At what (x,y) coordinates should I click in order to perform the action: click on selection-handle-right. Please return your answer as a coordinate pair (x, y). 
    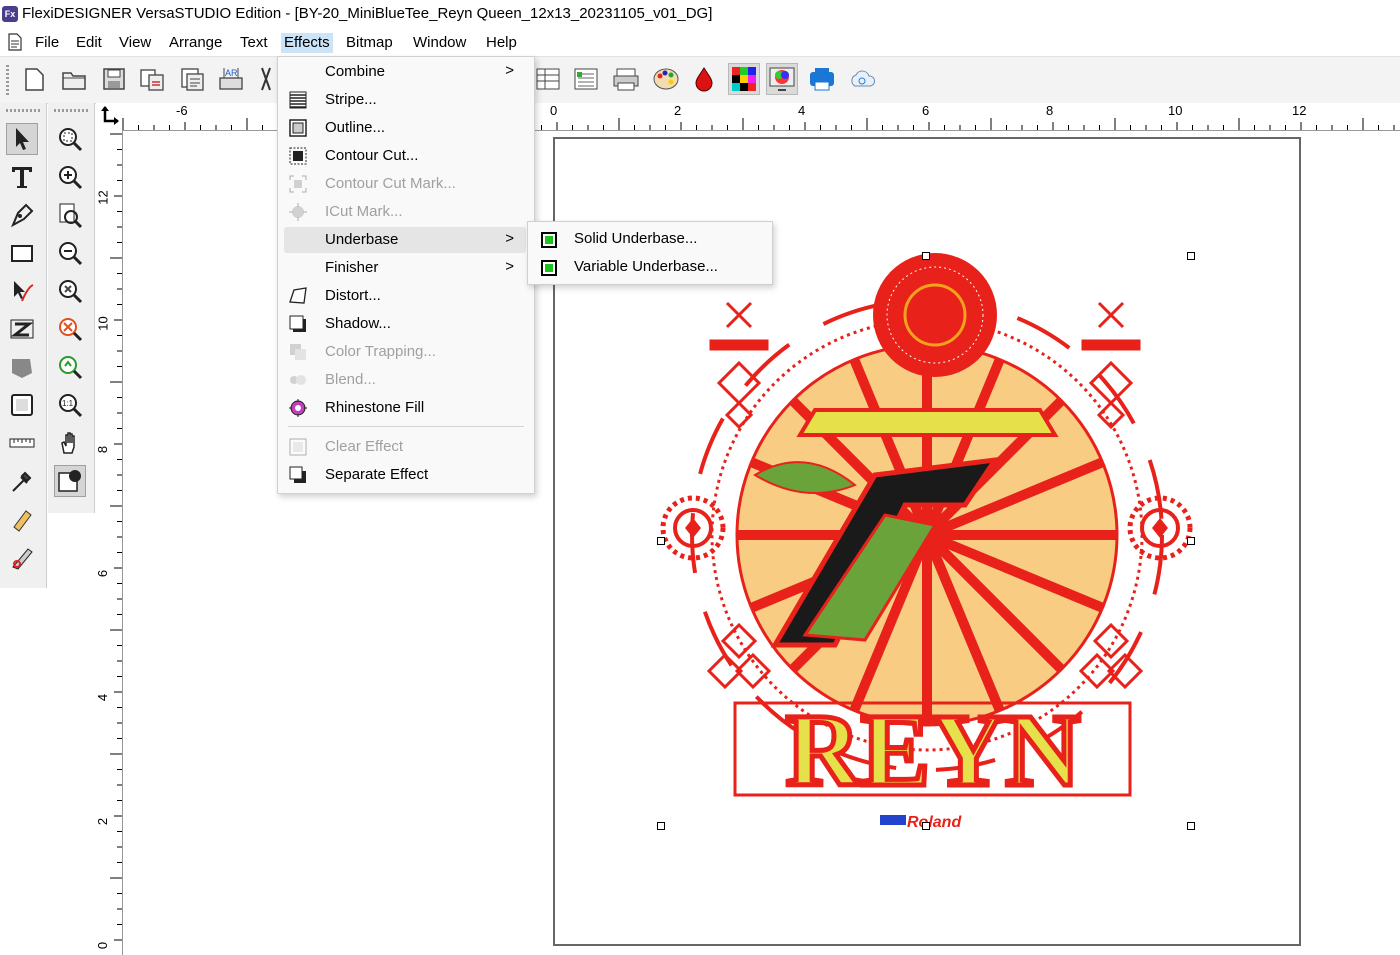
    Looking at the image, I should click on (1191, 541).